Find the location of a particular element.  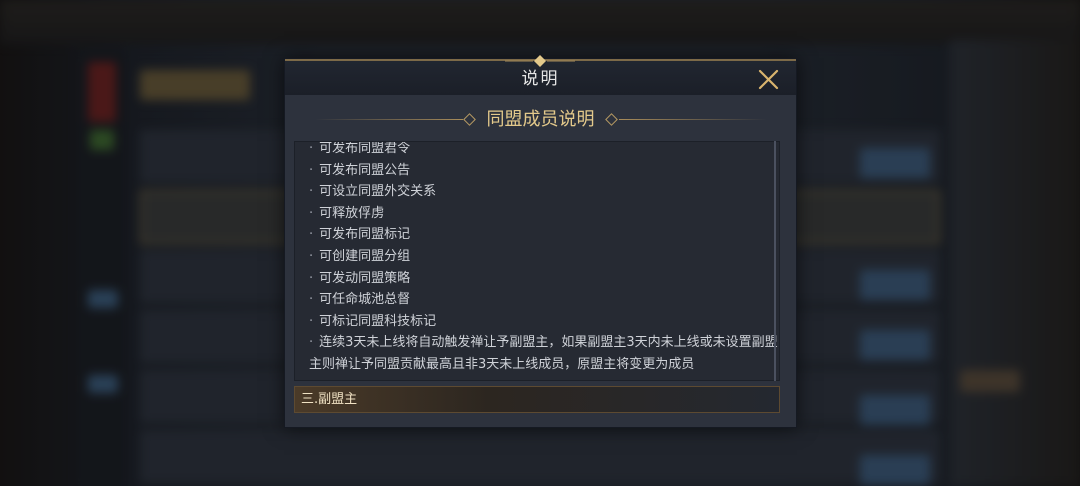

dialog-header: 说明 is located at coordinates (540, 75).